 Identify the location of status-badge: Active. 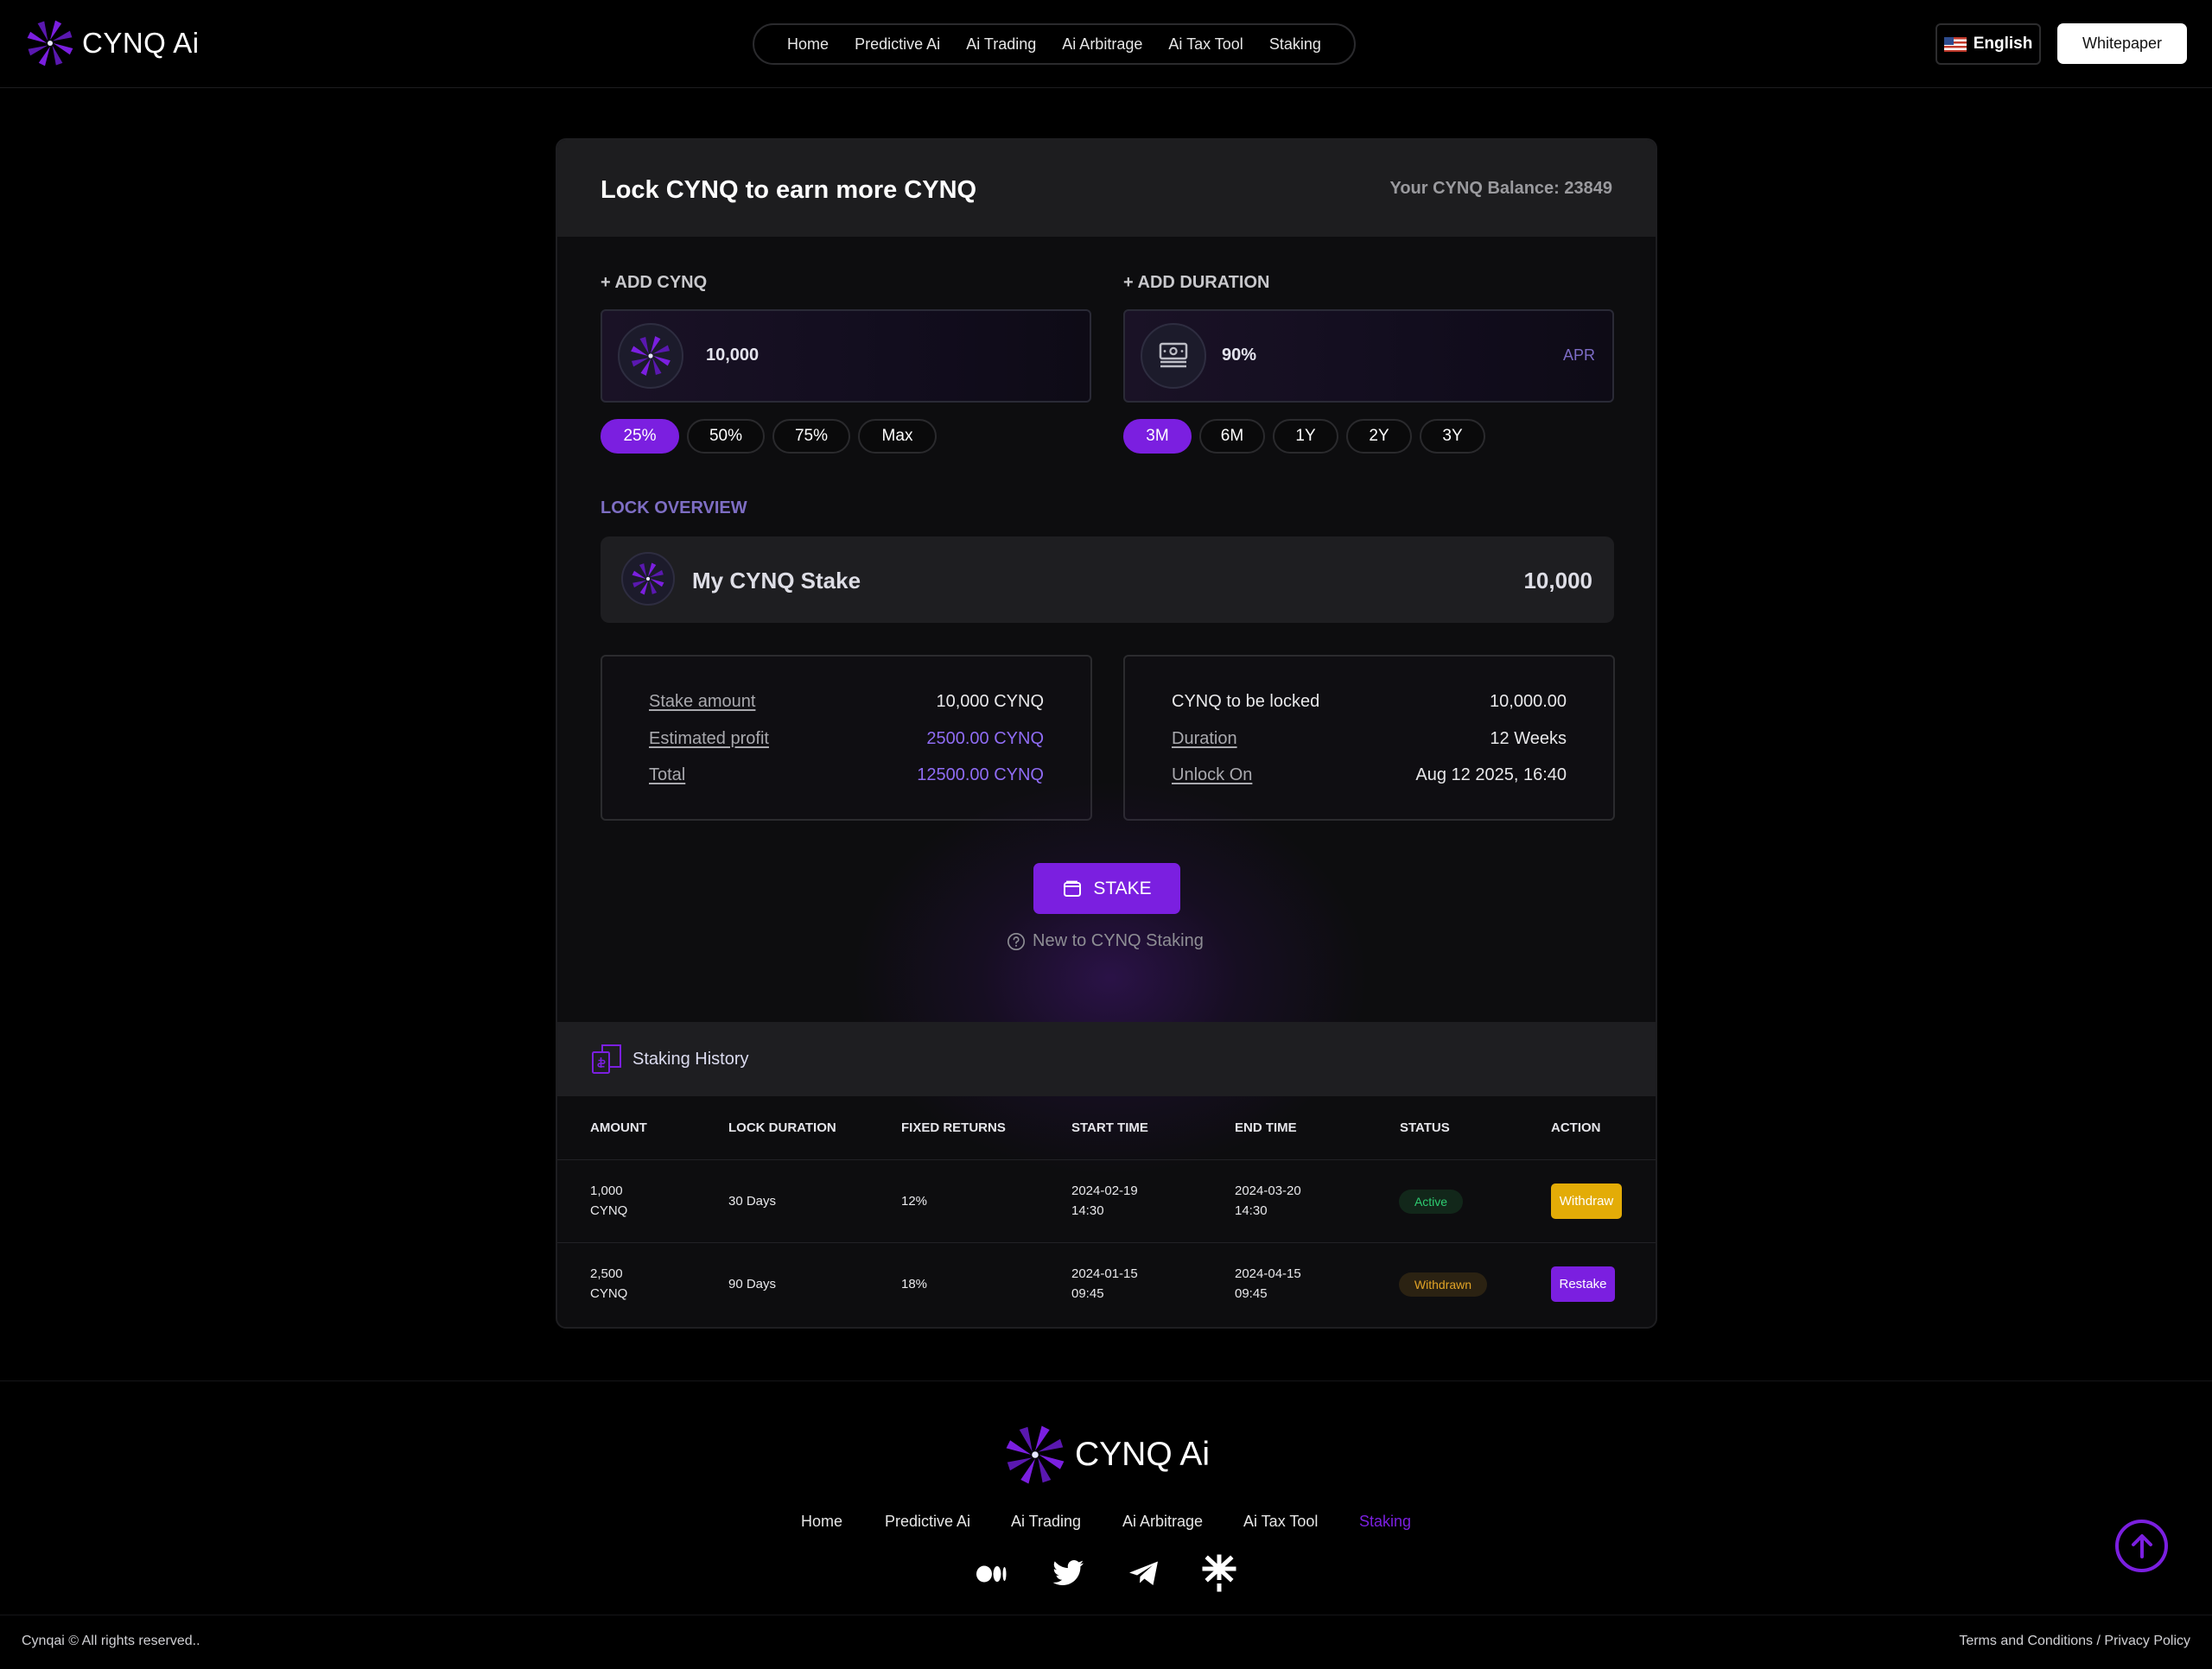
(1431, 1202).